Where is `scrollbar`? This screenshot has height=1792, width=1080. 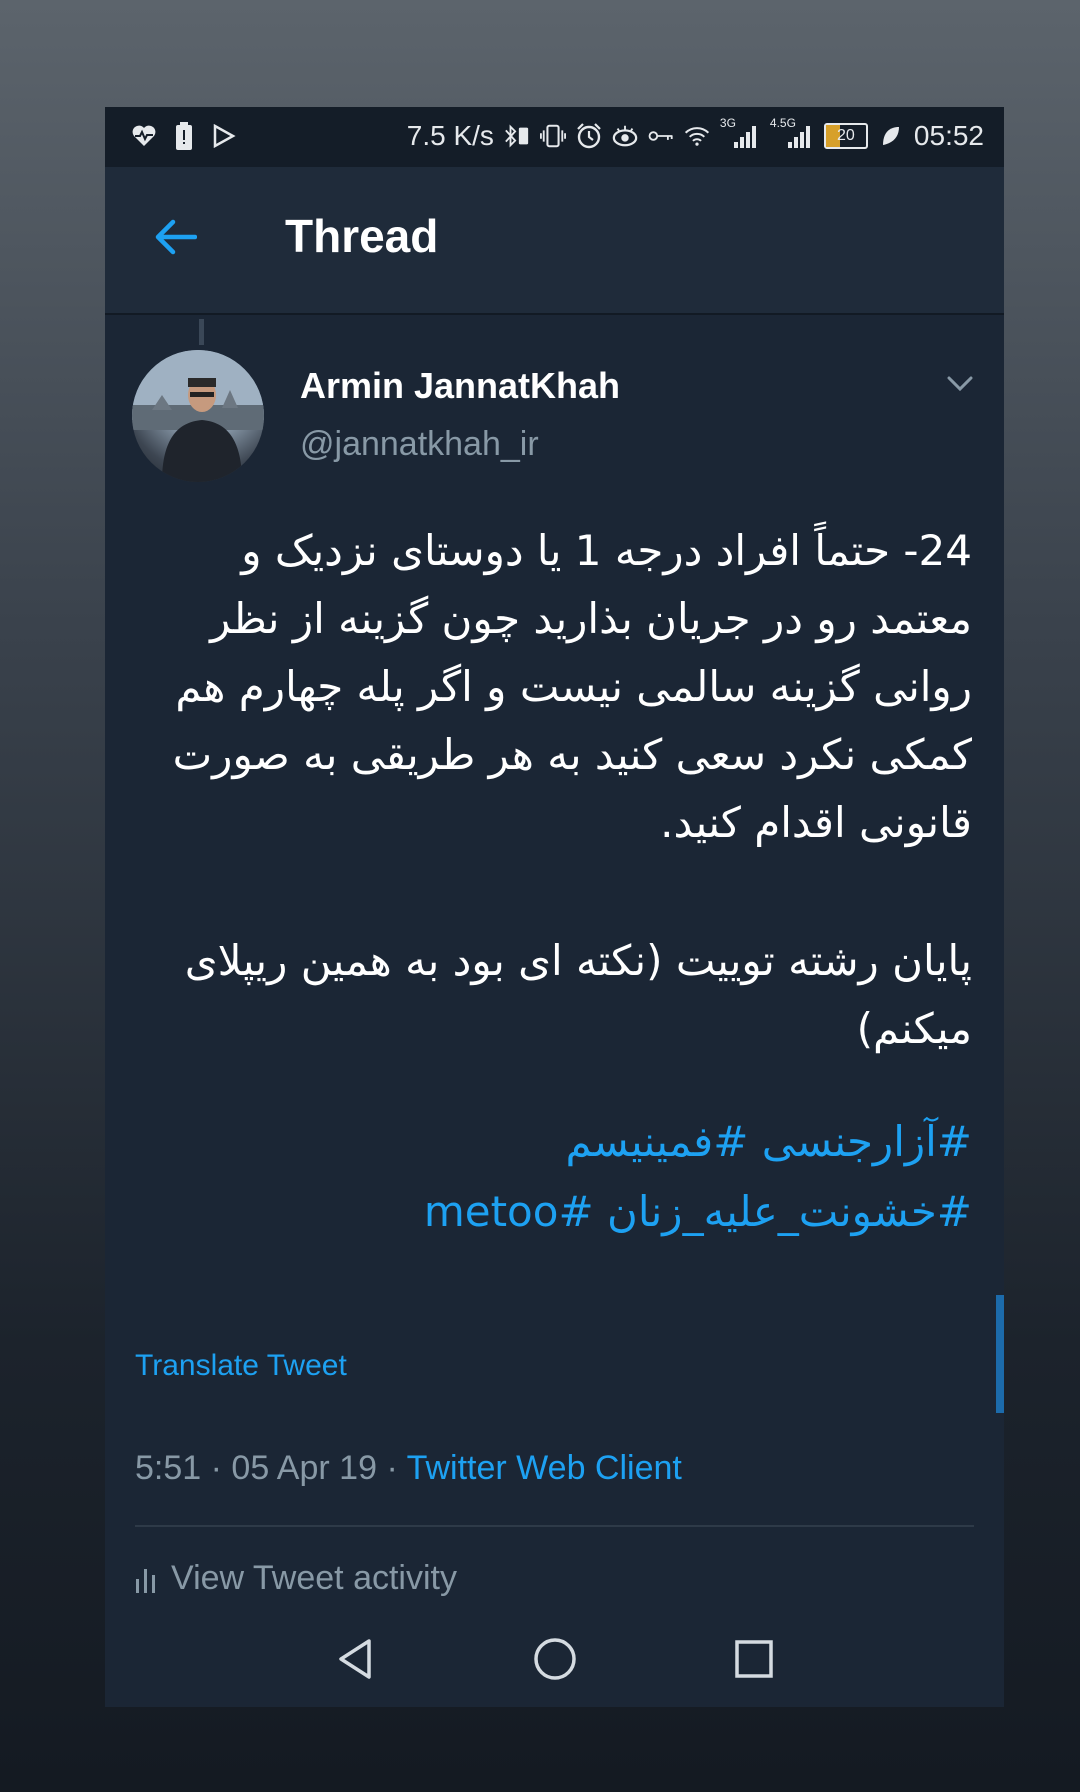 scrollbar is located at coordinates (1000, 1354).